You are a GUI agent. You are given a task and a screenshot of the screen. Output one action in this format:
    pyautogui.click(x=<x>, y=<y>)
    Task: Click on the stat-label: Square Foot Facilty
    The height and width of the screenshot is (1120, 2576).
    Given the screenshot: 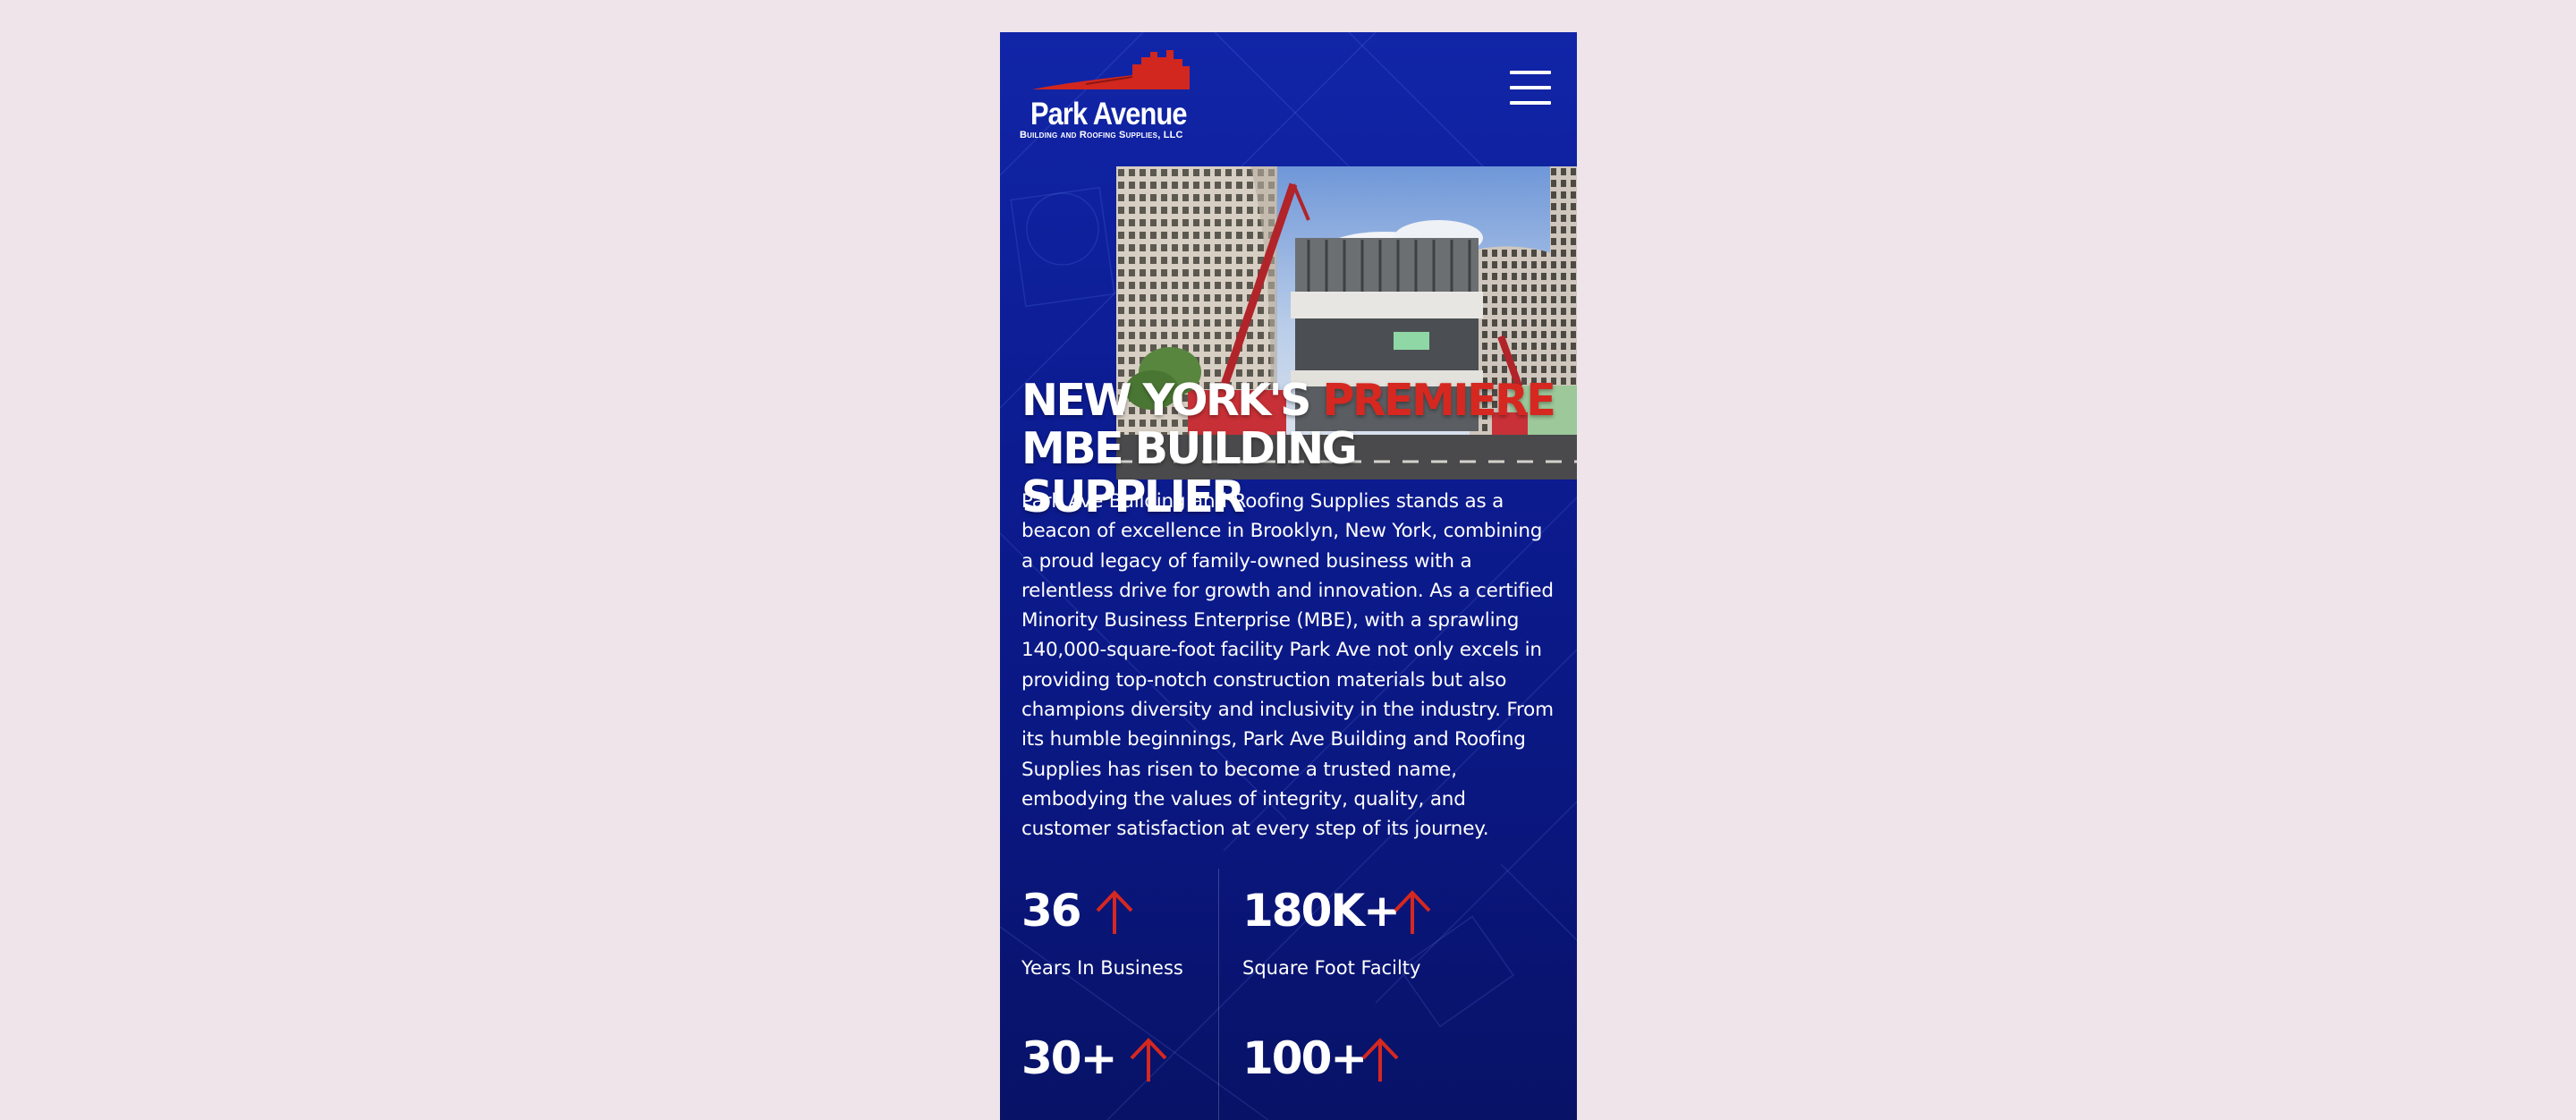 What is the action you would take?
    pyautogui.click(x=1331, y=968)
    